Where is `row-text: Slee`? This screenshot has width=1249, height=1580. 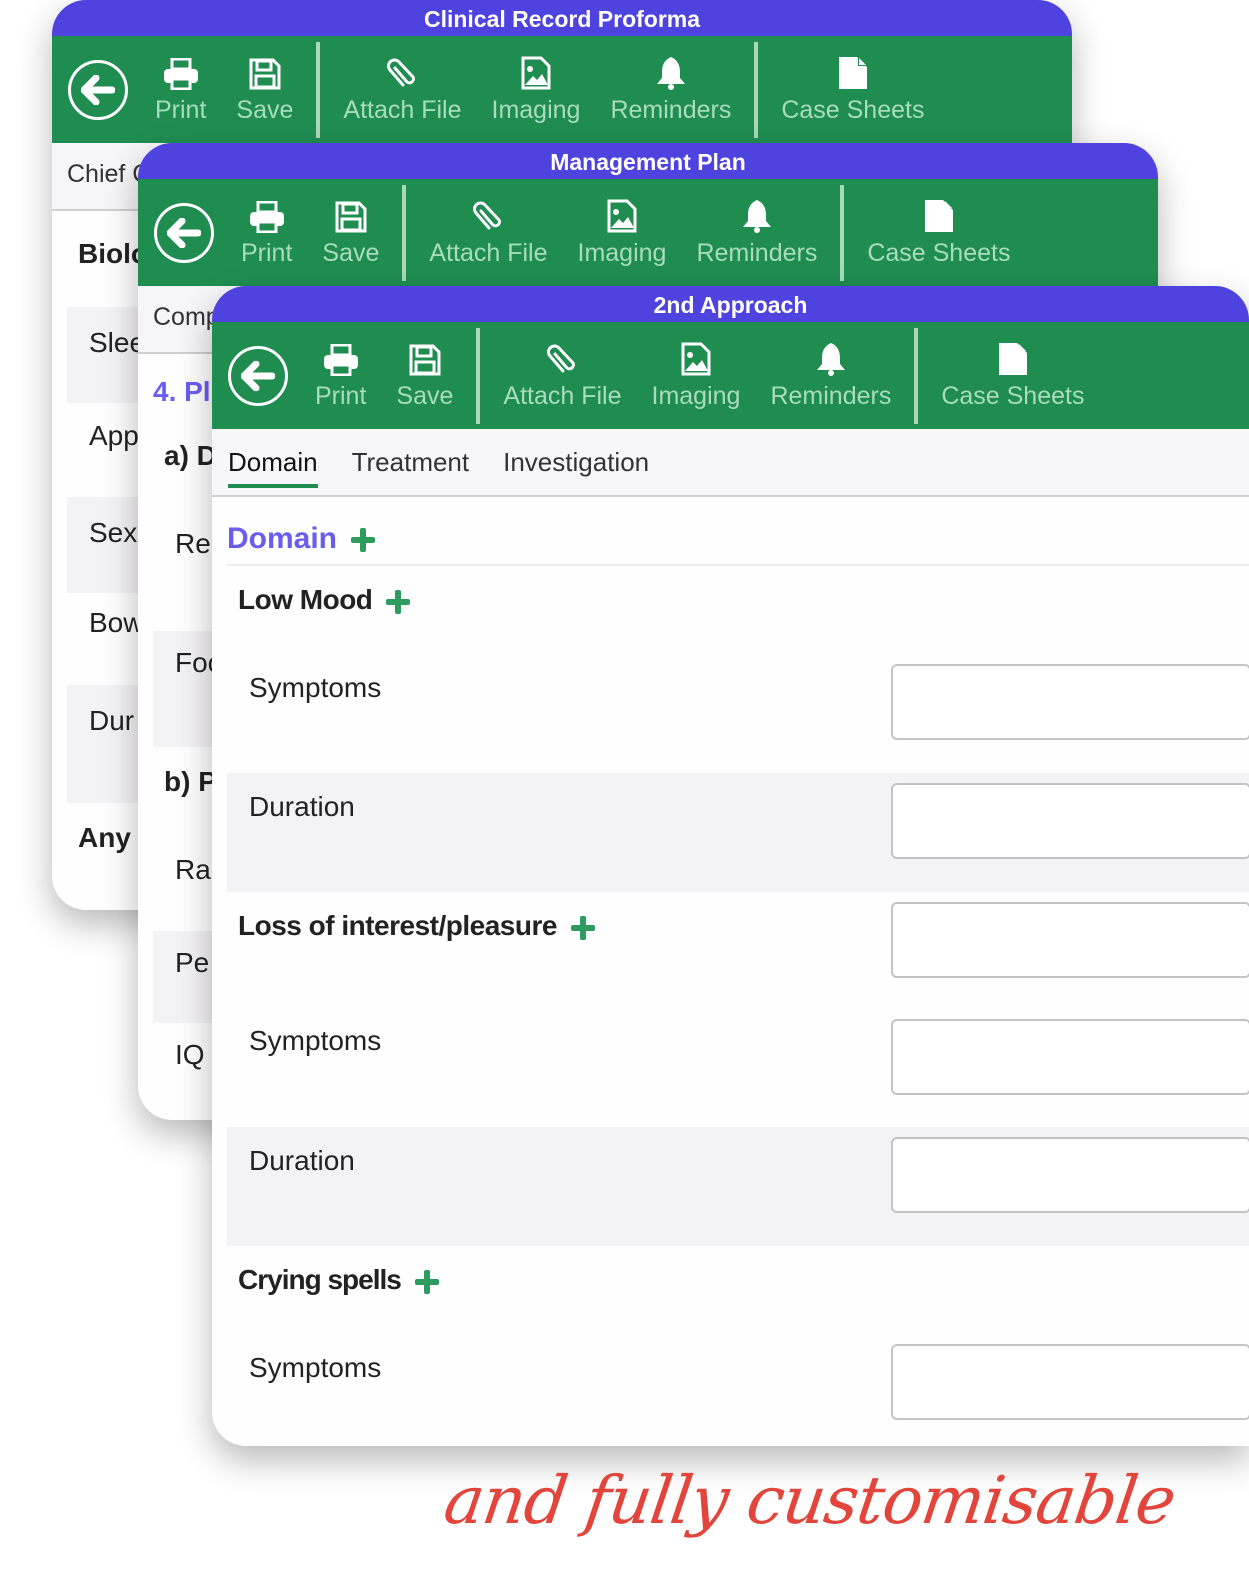
row-text: Slee is located at coordinates (117, 342).